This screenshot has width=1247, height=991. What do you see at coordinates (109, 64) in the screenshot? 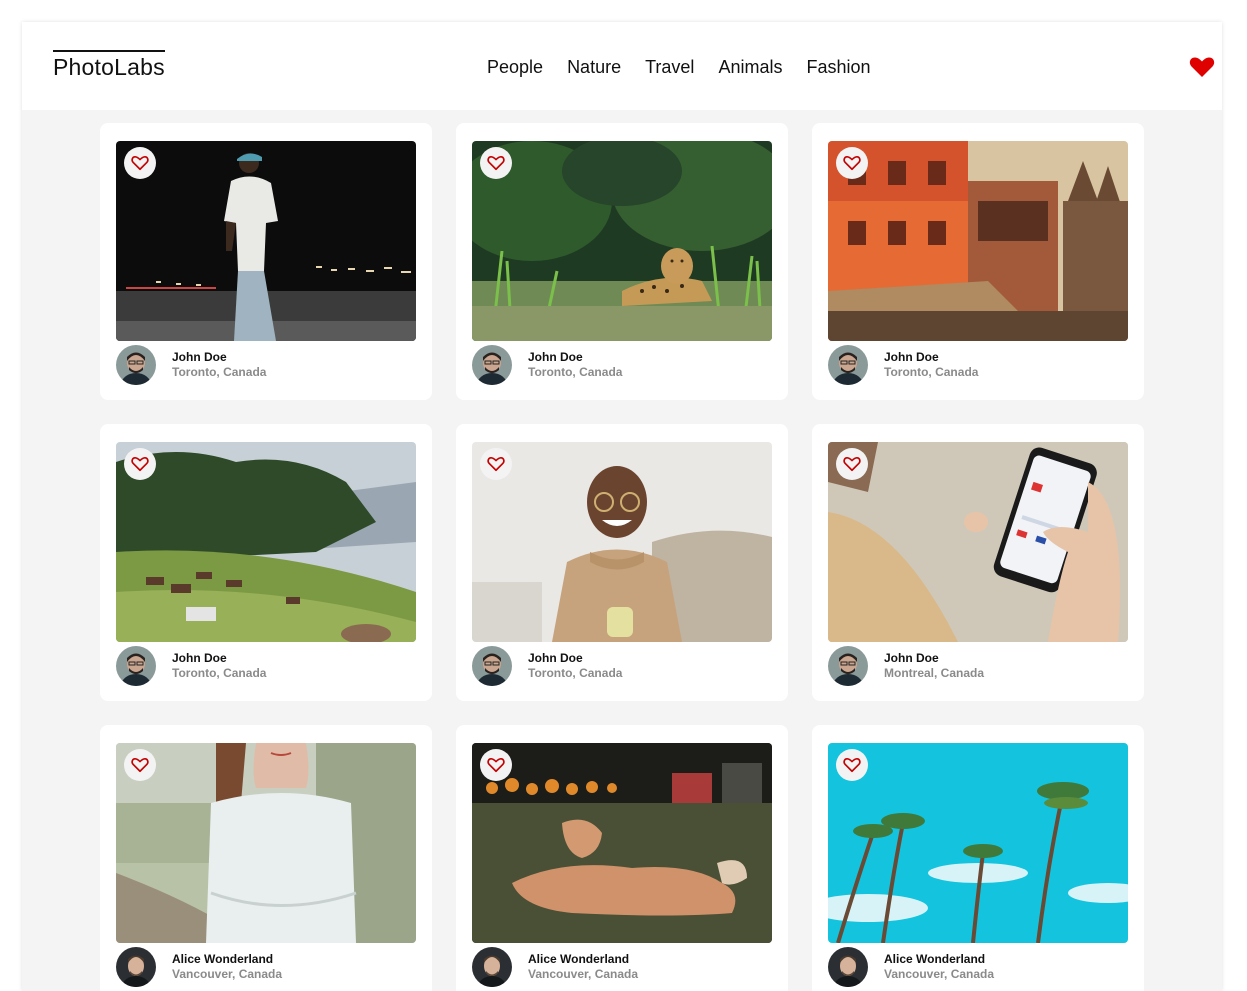
I see `logo: PhotoLabs` at bounding box center [109, 64].